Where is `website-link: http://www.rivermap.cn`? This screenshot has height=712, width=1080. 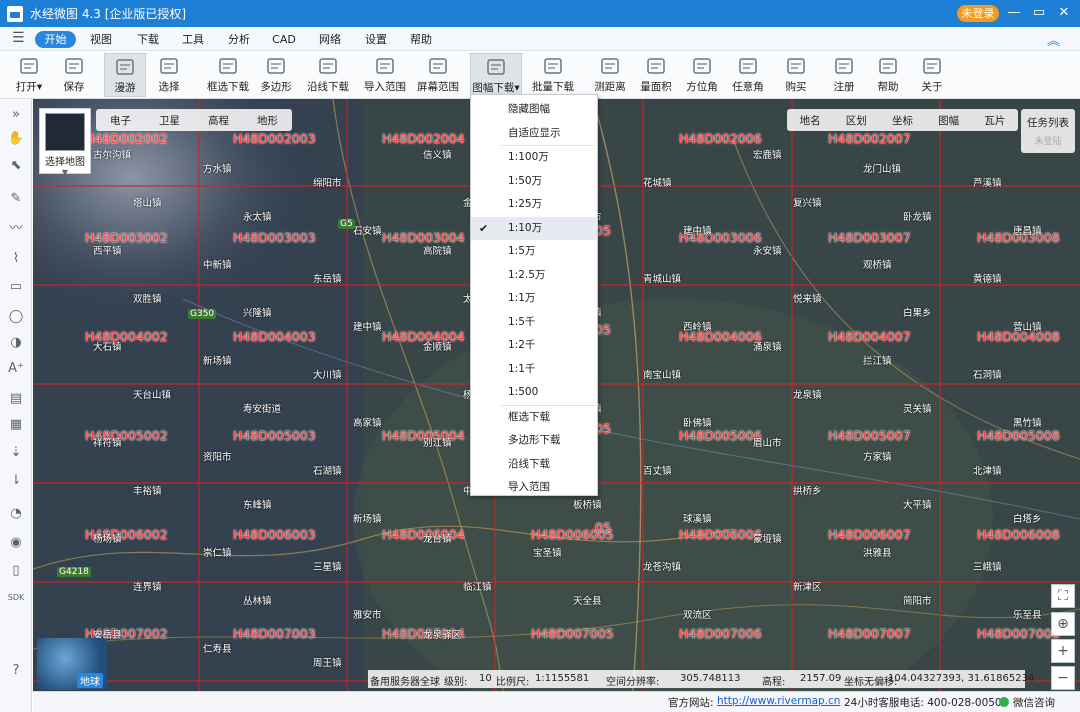
website-link: http://www.rivermap.cn is located at coordinates (778, 701).